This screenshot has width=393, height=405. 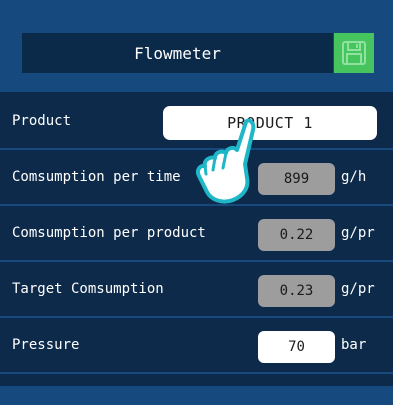 What do you see at coordinates (354, 345) in the screenshot?
I see `pressure-unit: bar` at bounding box center [354, 345].